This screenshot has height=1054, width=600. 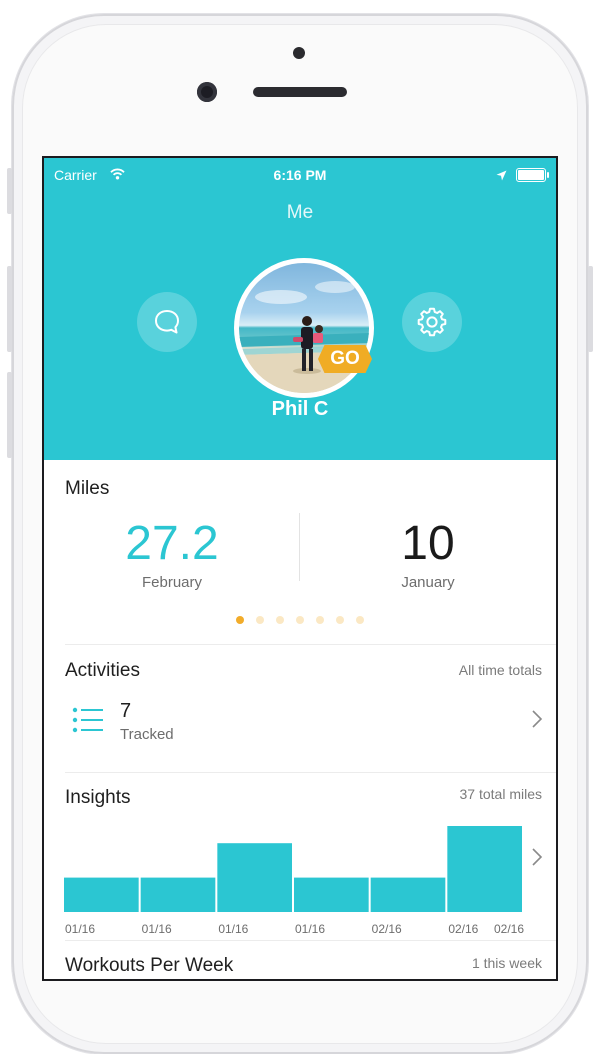 What do you see at coordinates (294, 869) in the screenshot?
I see `insights-bar-chart` at bounding box center [294, 869].